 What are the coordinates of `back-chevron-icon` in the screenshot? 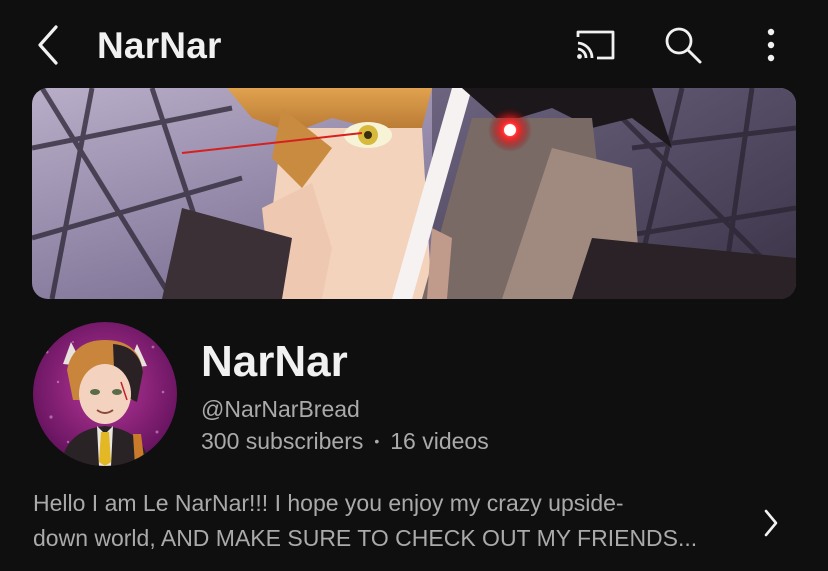 It's located at (48, 45).